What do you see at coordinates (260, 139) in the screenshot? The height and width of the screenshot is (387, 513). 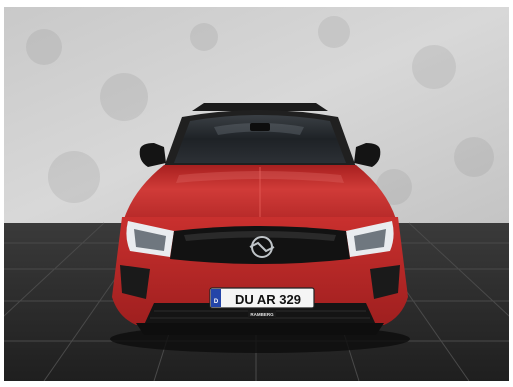 I see `windshield` at bounding box center [260, 139].